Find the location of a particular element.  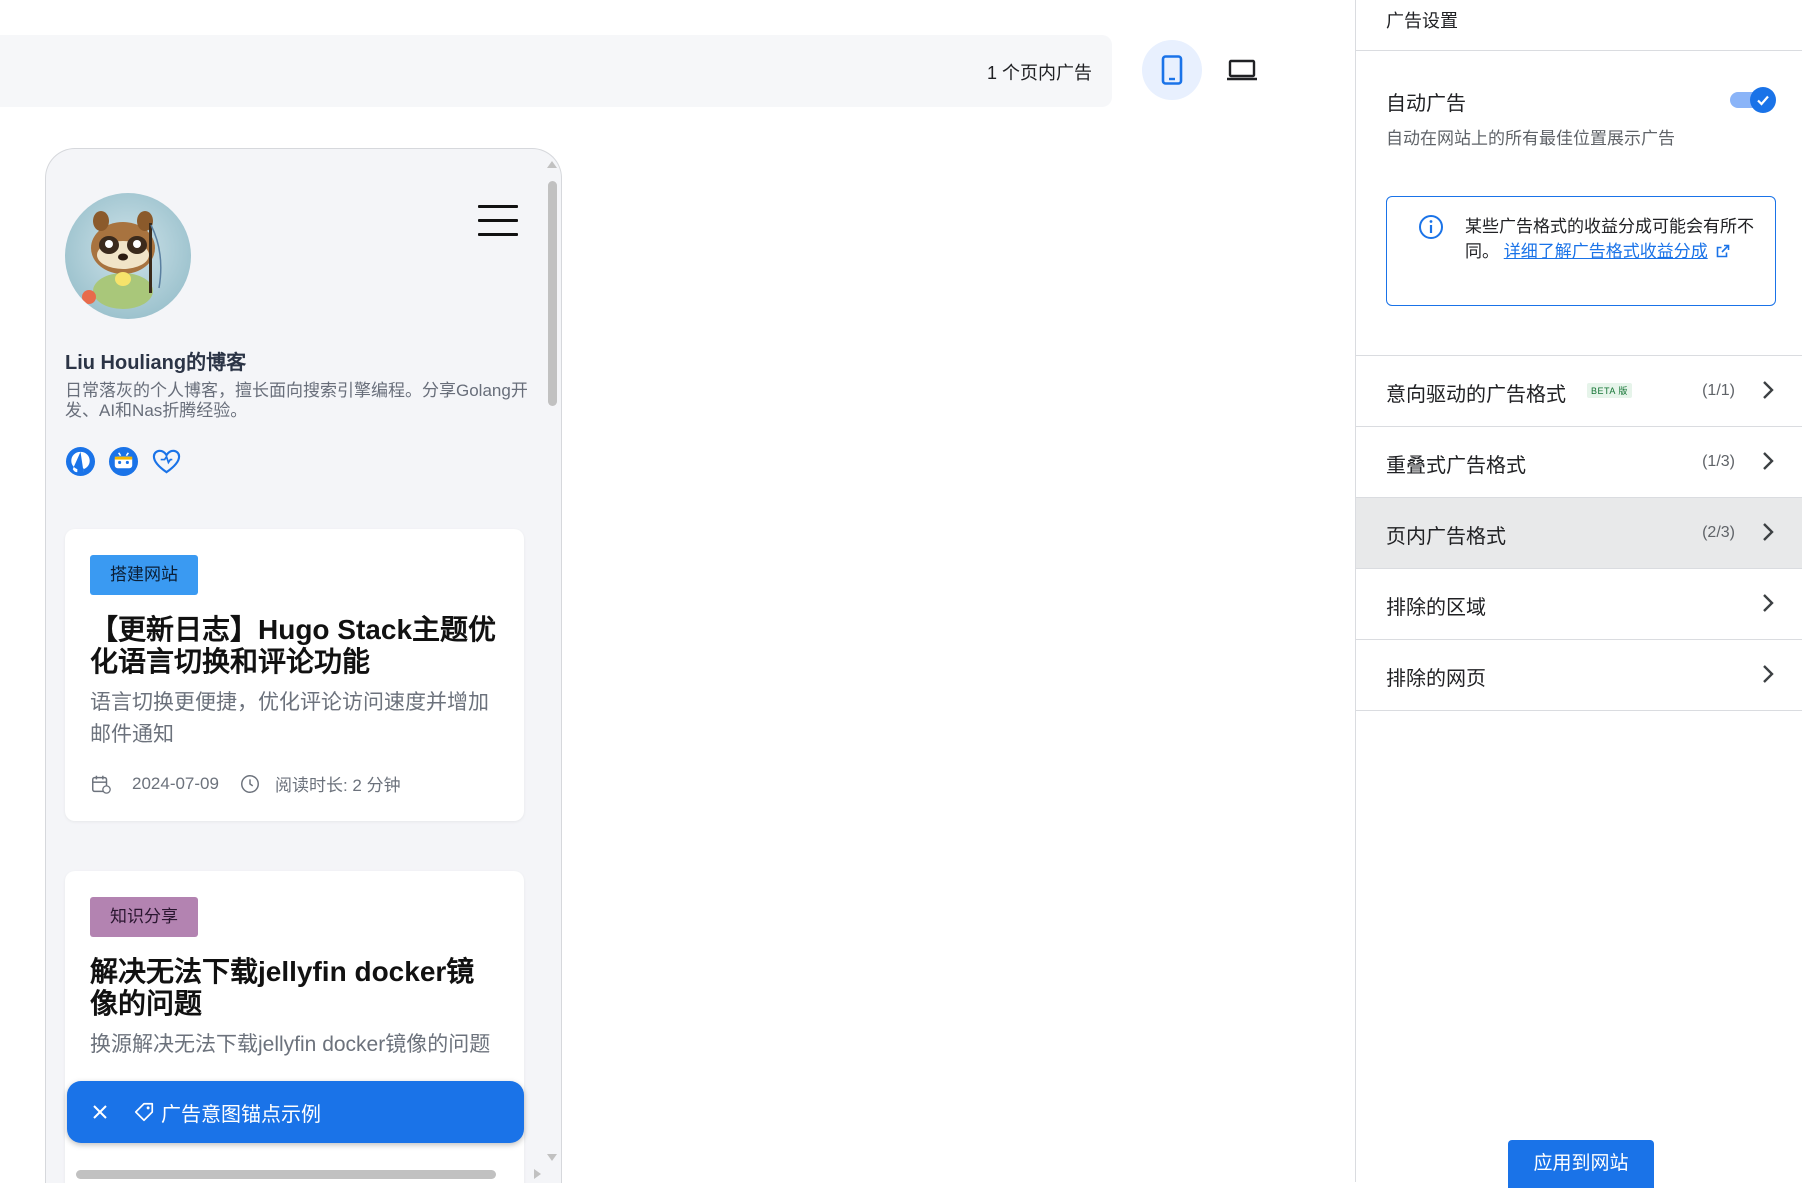

auto-ads-title: 自动广告 is located at coordinates (1426, 104).